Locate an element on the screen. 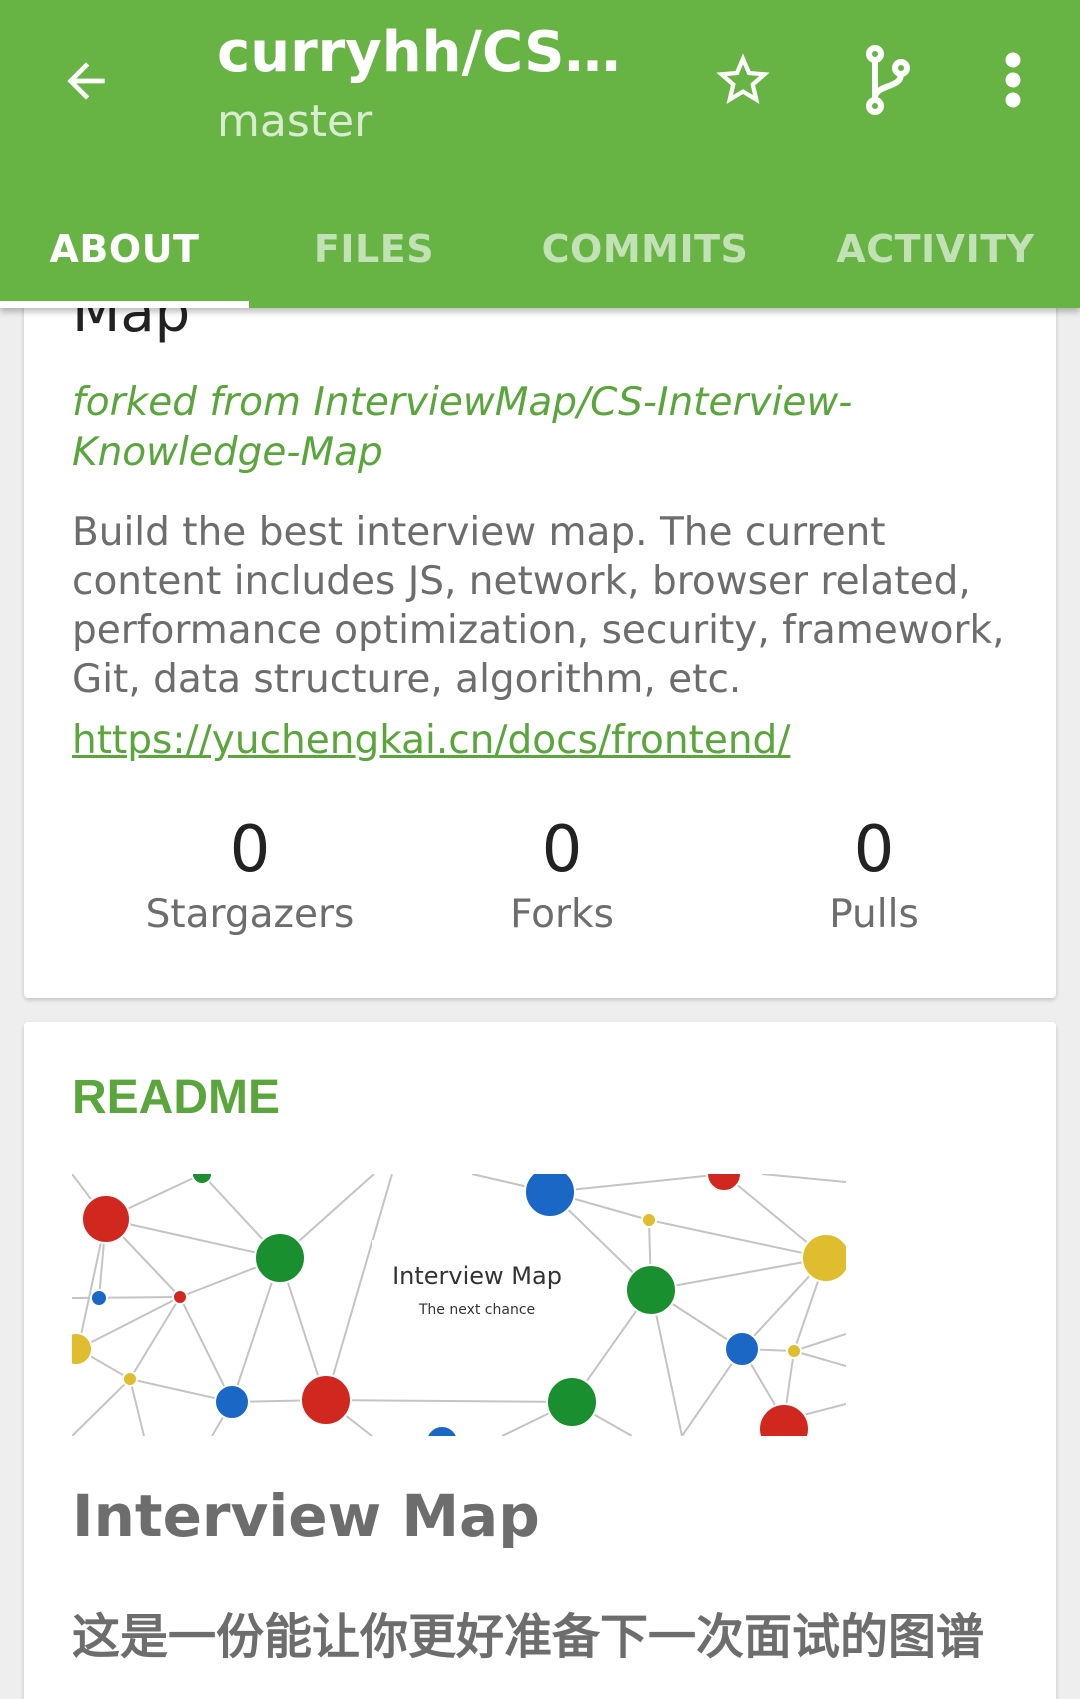  star-outline-icon is located at coordinates (743, 78).